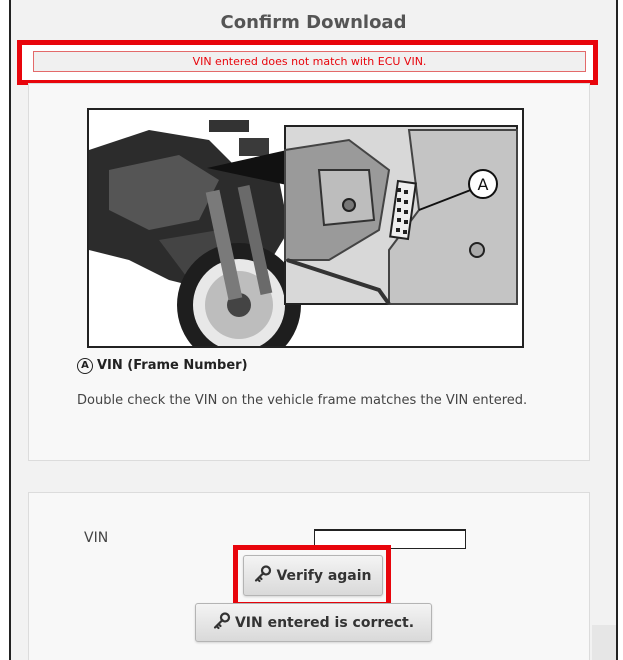 The image size is (623, 660). I want to click on error-message: VIN entered does not match with ECU VIN., so click(309, 61).